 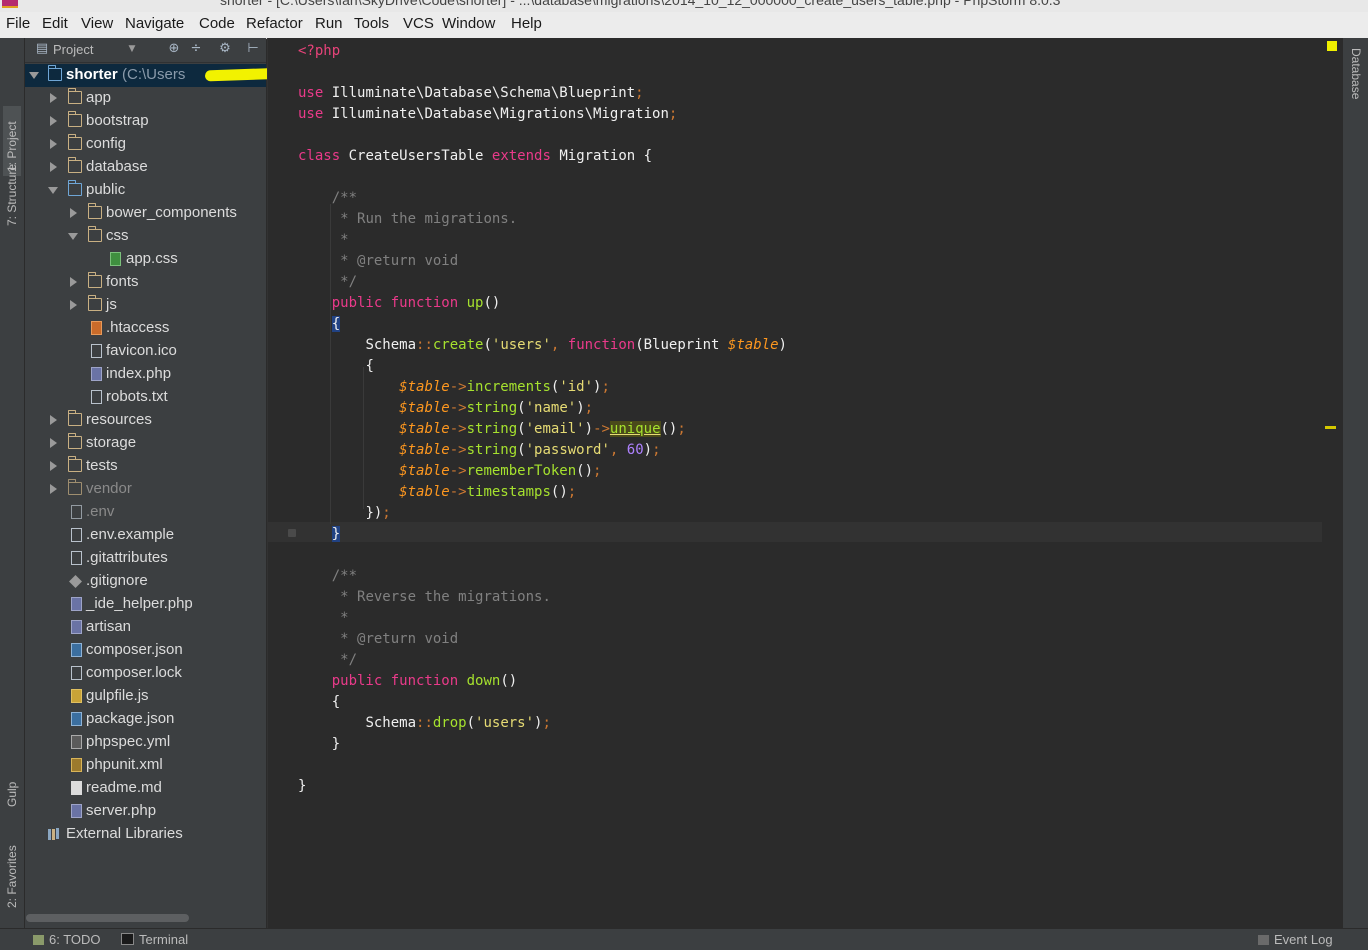 What do you see at coordinates (292, 533) in the screenshot?
I see `fold-marker-icon` at bounding box center [292, 533].